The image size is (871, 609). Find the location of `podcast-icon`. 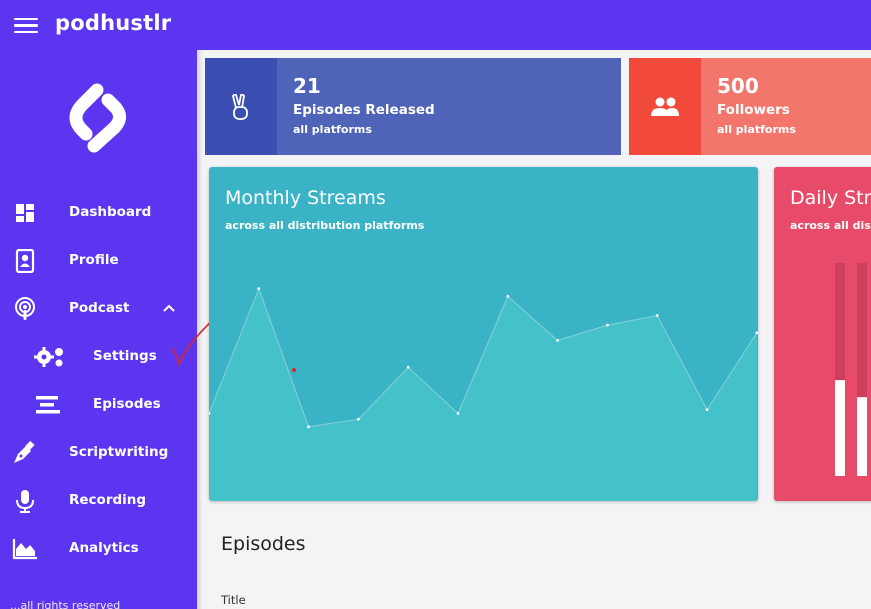

podcast-icon is located at coordinates (25, 308).